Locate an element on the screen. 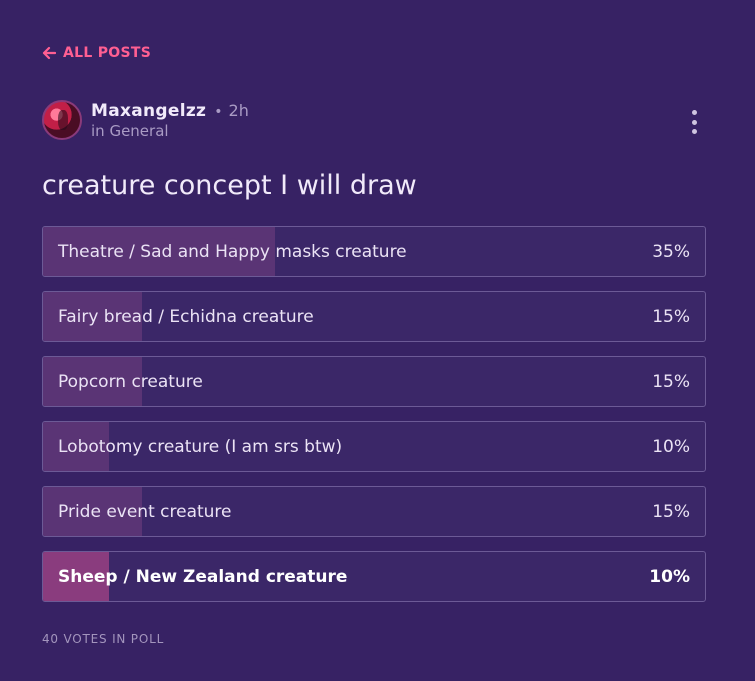  poll-option-label: Lobotomy creature (I am srs btw) is located at coordinates (200, 447).